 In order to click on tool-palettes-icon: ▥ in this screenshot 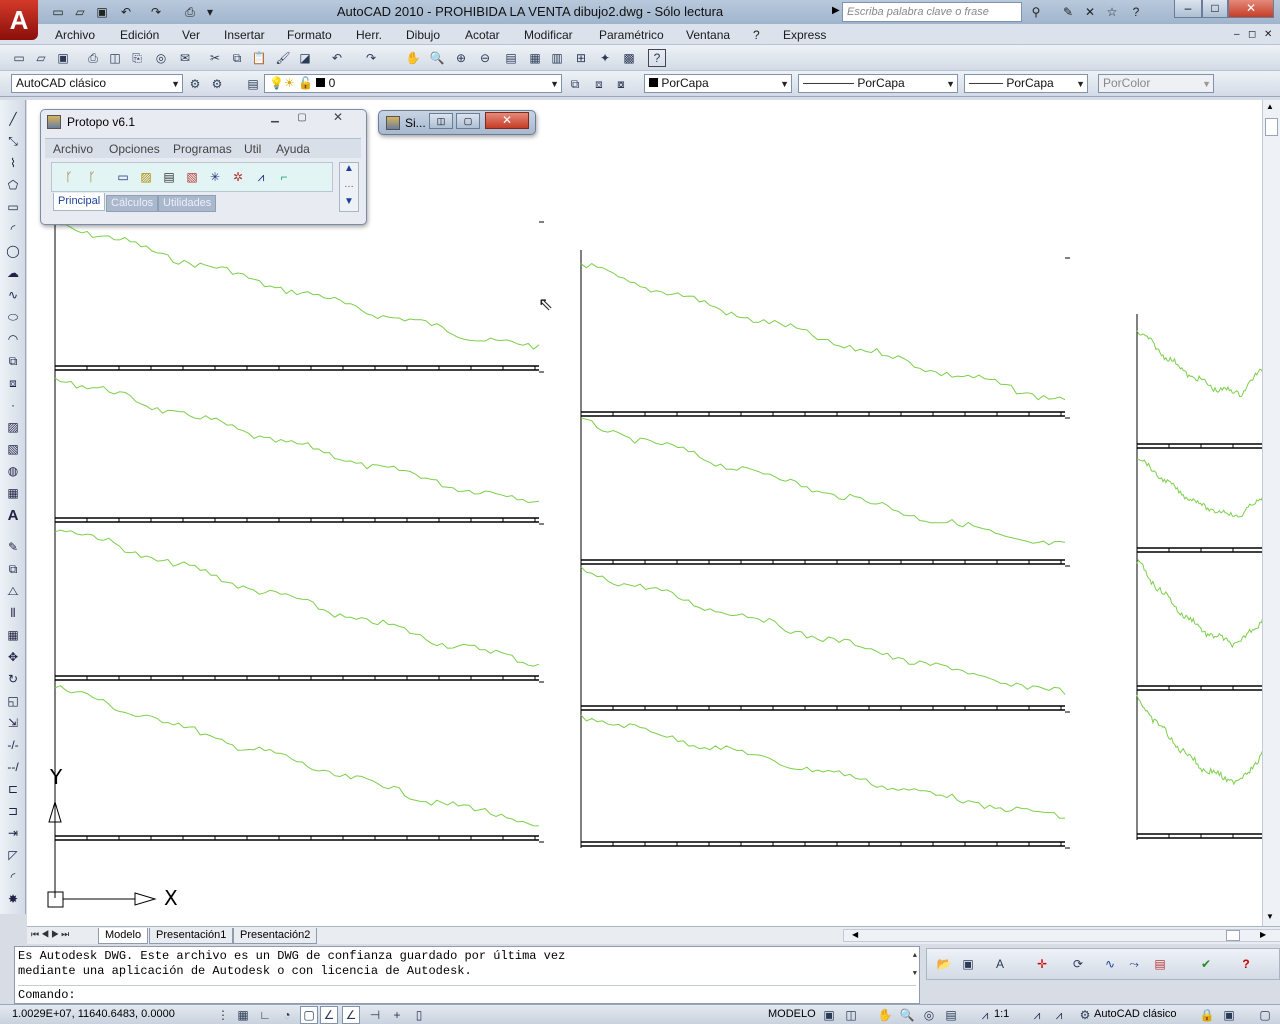, I will do `click(557, 58)`.